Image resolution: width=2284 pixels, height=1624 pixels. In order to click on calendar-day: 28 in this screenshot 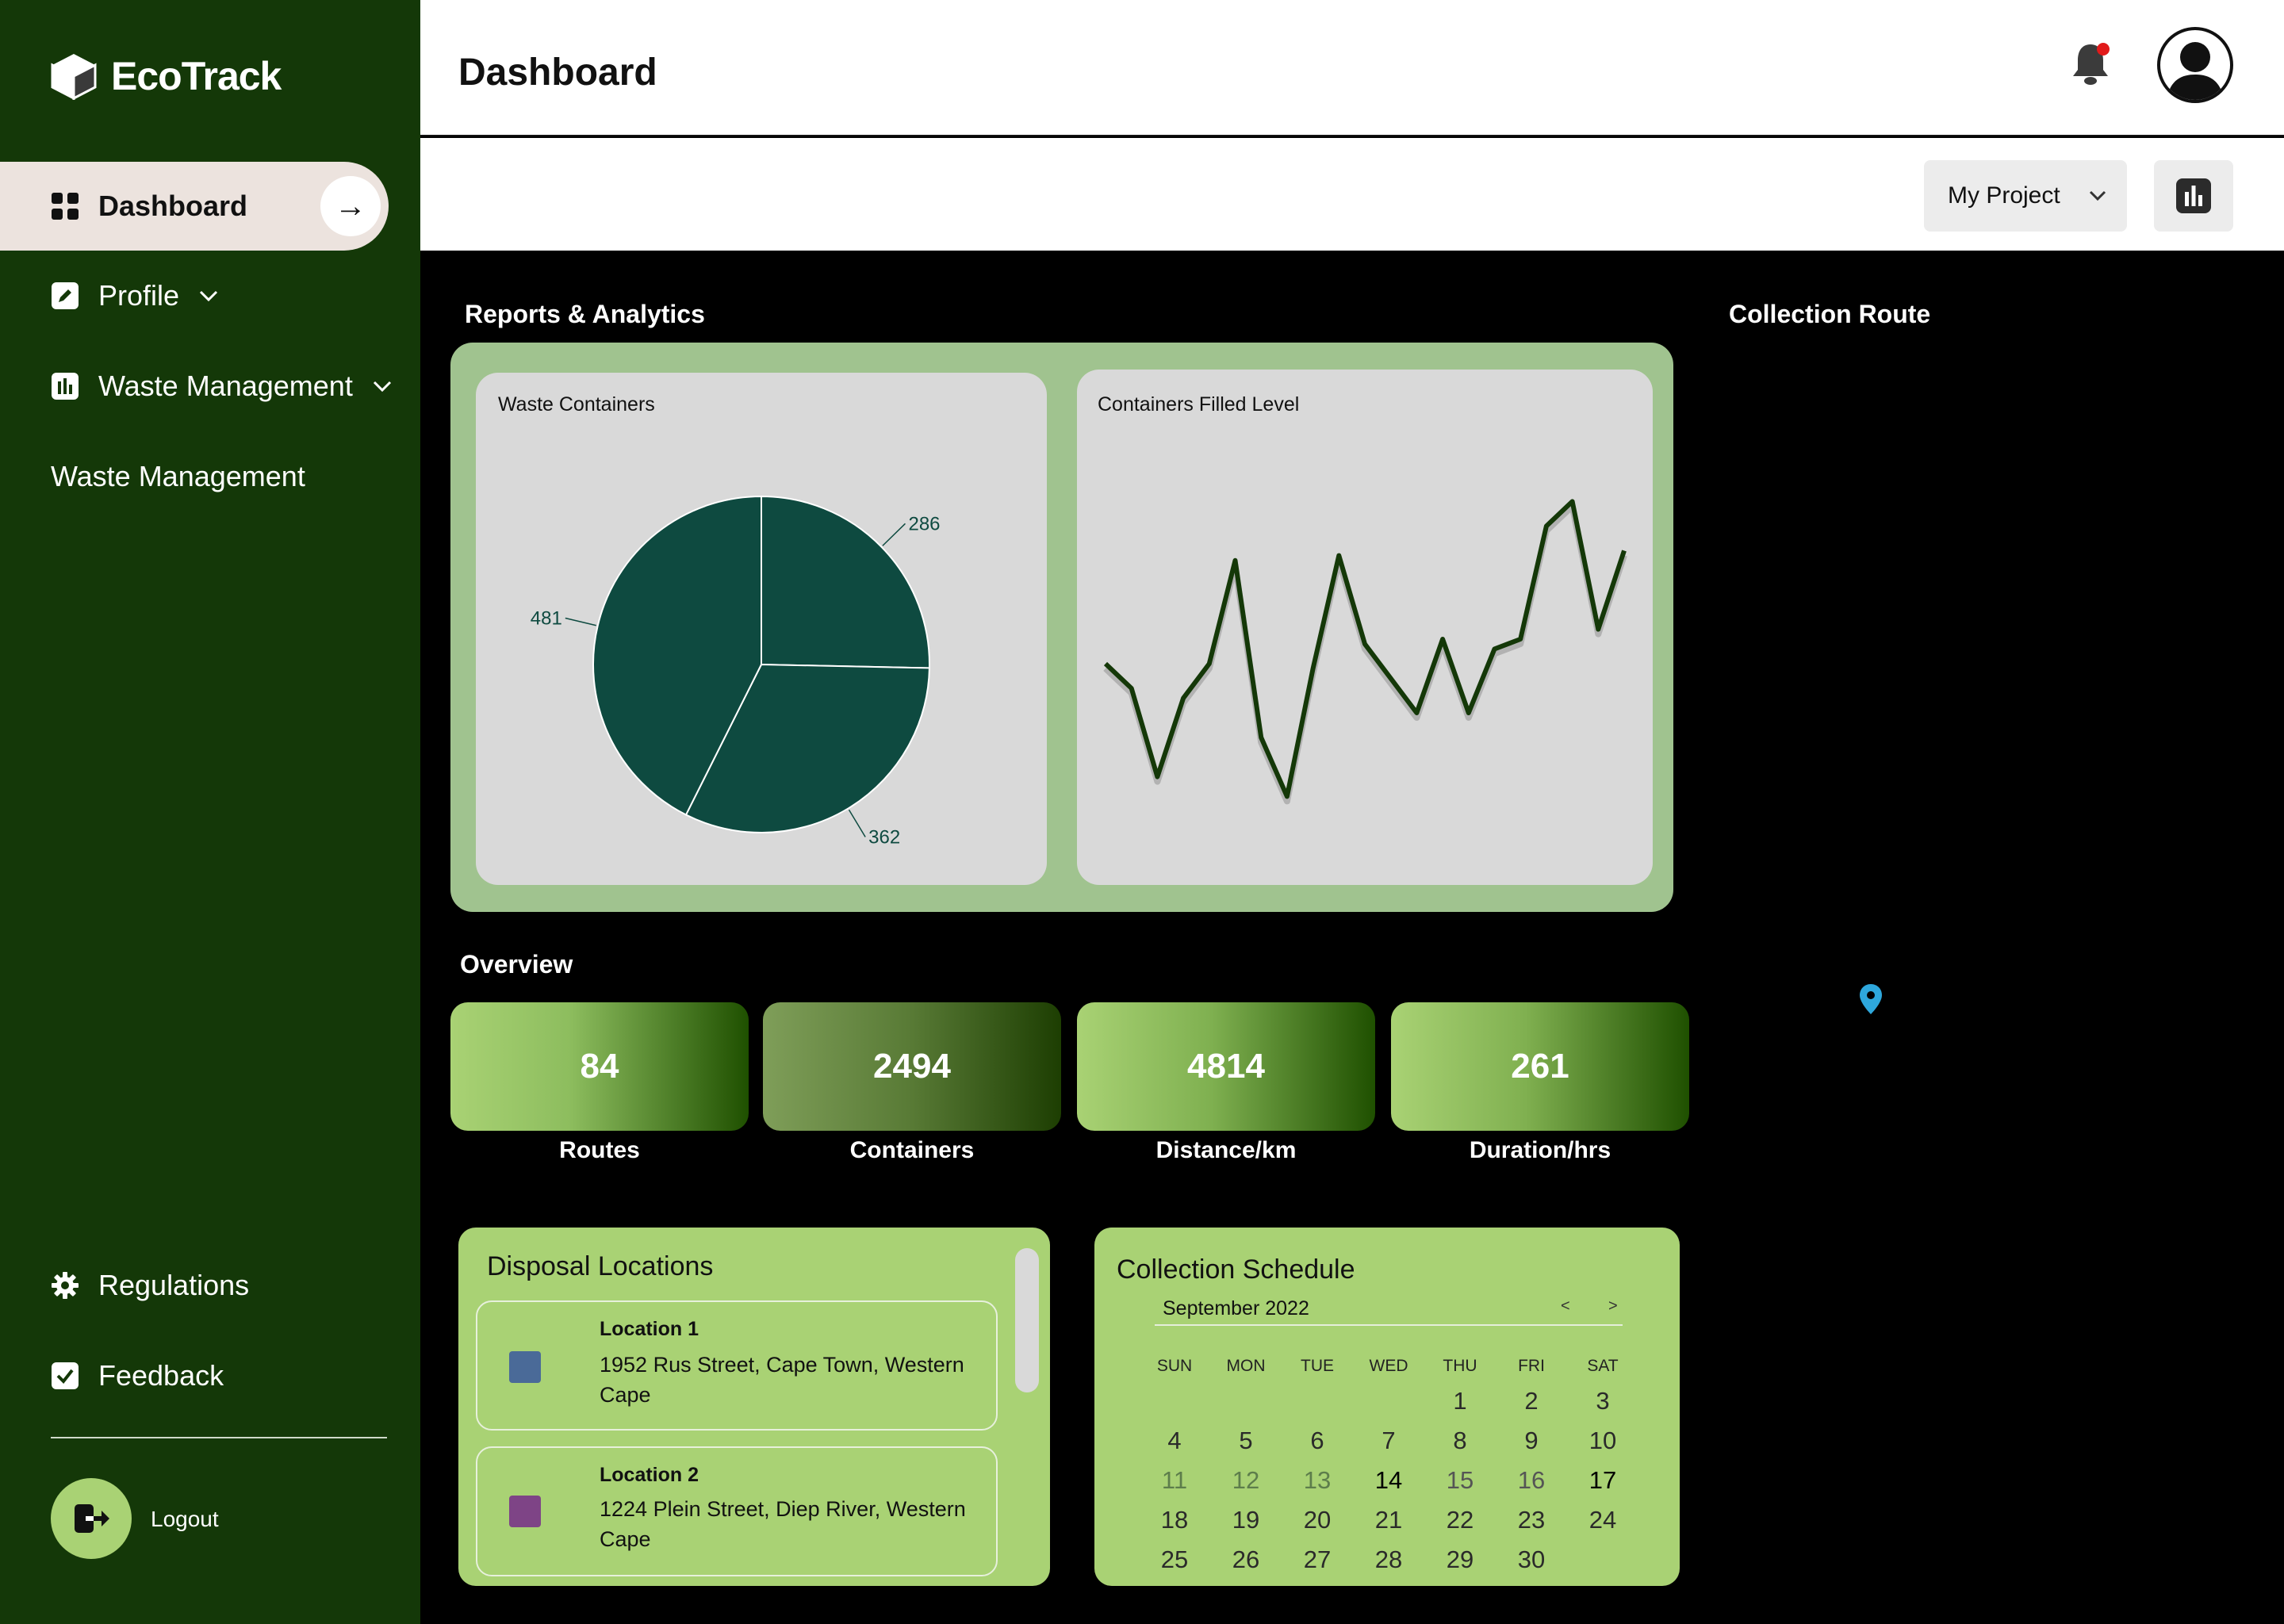, I will do `click(1388, 1559)`.